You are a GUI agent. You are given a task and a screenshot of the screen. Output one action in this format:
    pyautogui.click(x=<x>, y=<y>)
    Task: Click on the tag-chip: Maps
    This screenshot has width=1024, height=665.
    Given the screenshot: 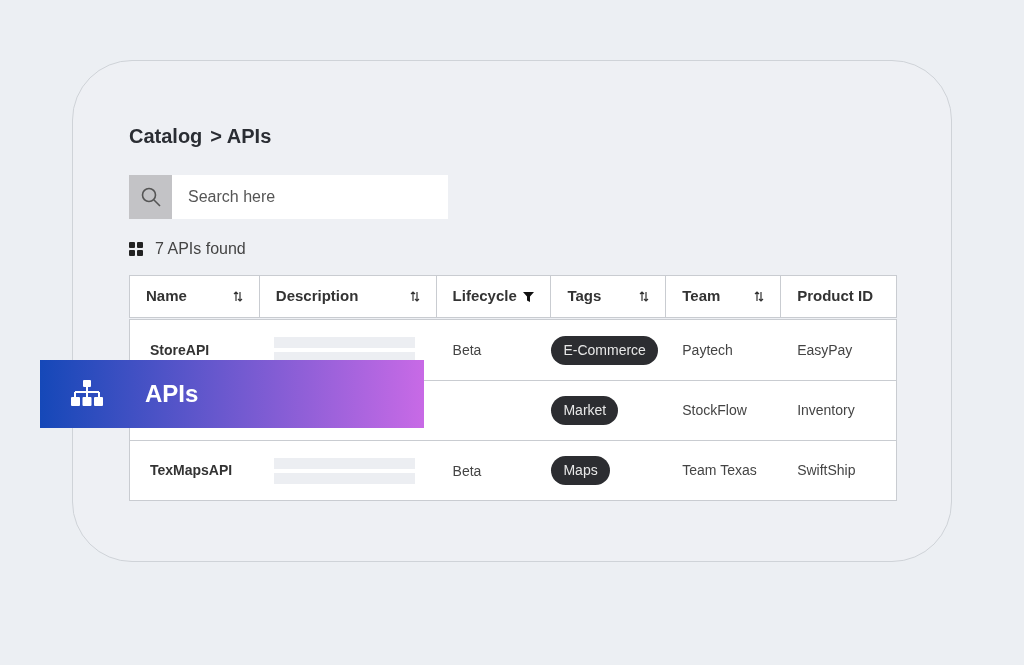 What is the action you would take?
    pyautogui.click(x=580, y=470)
    